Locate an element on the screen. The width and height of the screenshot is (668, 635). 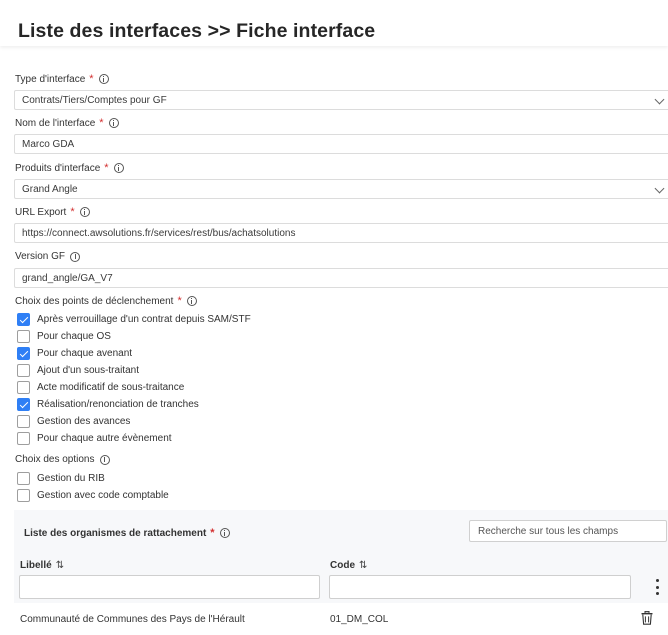
options-label-text: Choix des options is located at coordinates (55, 459).